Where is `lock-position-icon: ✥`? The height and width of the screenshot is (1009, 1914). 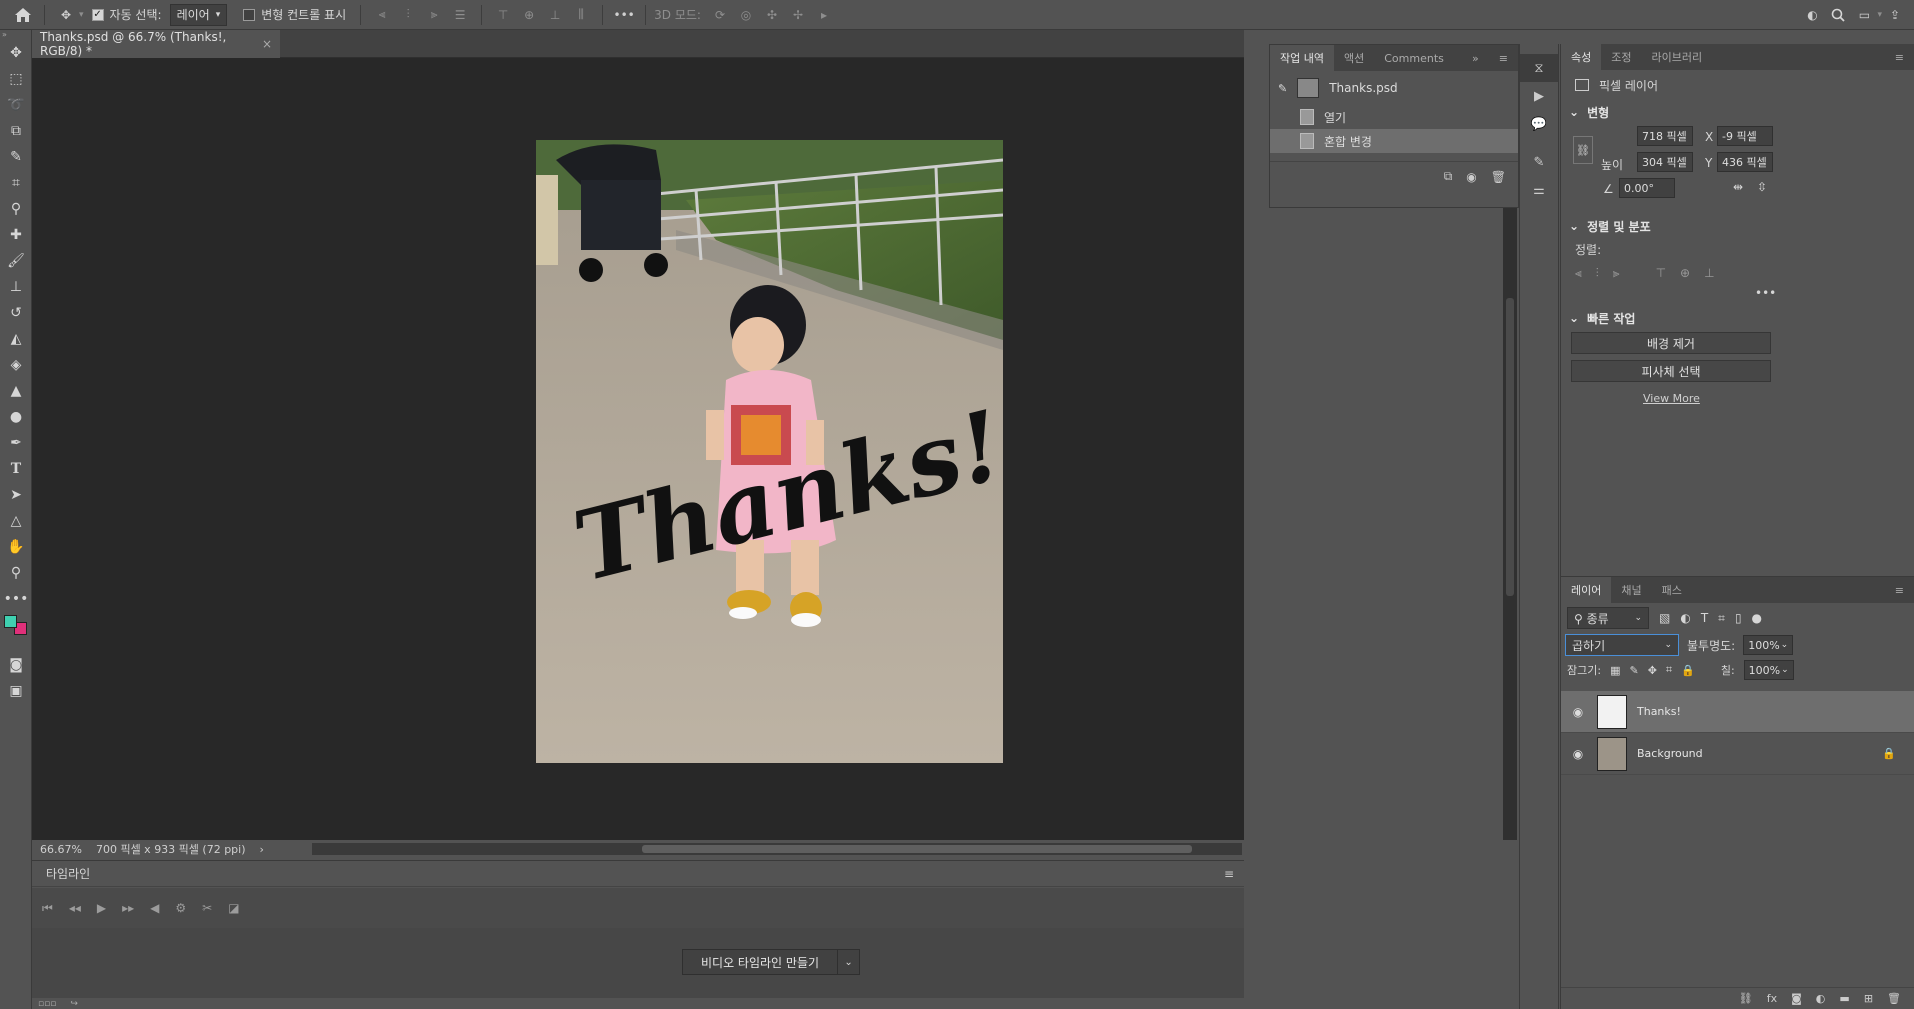 lock-position-icon: ✥ is located at coordinates (1652, 670).